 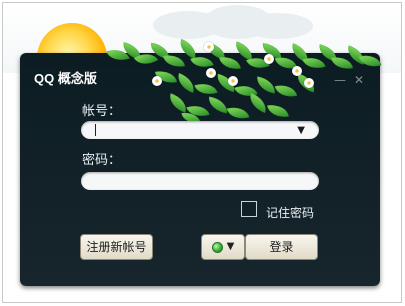 I want to click on chevron-down-icon: ▼, so click(x=230, y=246).